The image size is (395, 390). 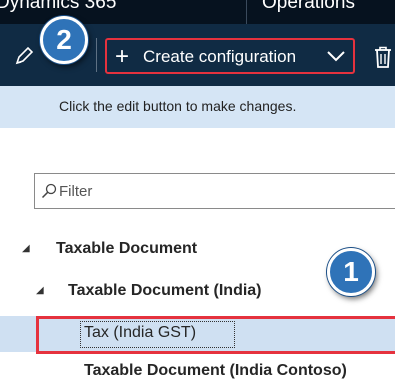 What do you see at coordinates (351, 272) in the screenshot?
I see `step-1-callout: 1` at bounding box center [351, 272].